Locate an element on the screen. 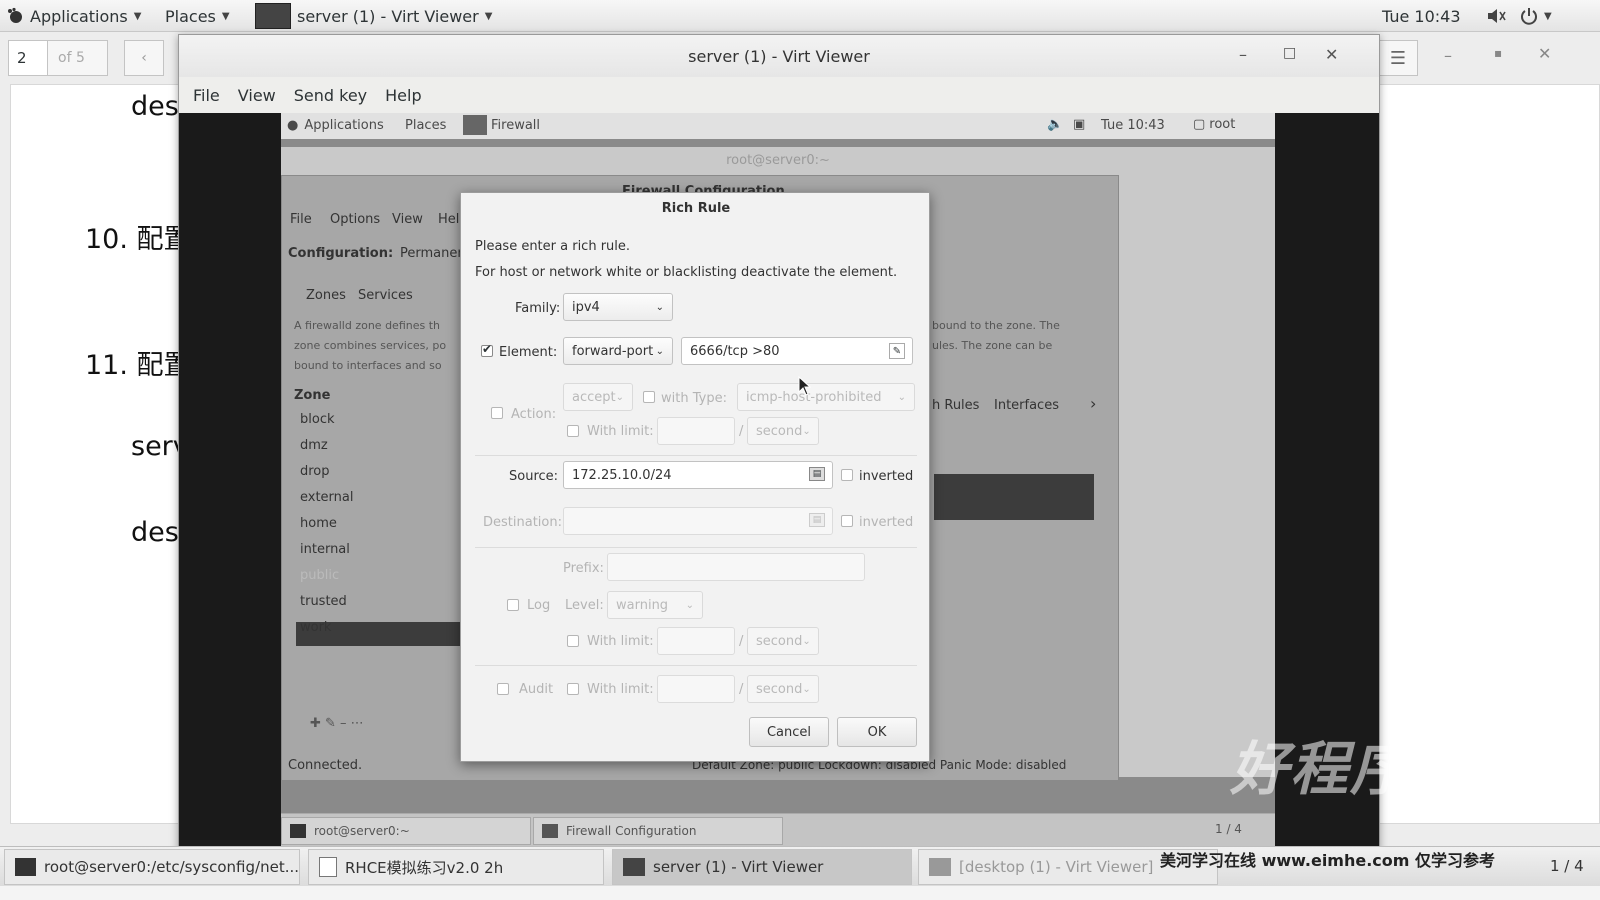 This screenshot has height=900, width=1600. element-label: Element: is located at coordinates (528, 352).